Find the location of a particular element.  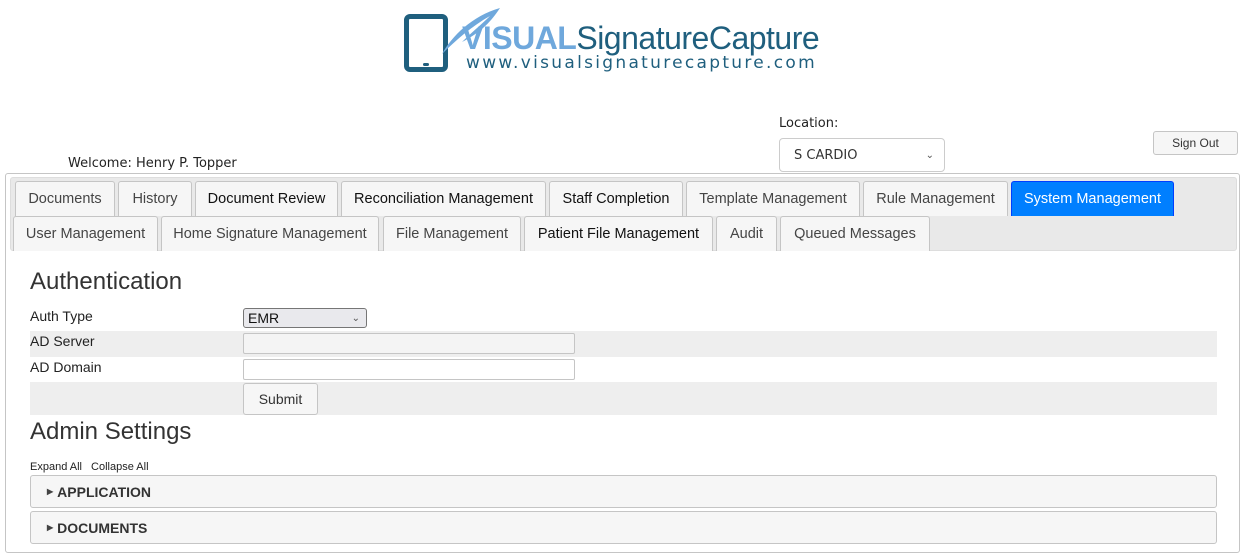

tab-user-management: User Management is located at coordinates (85, 233).